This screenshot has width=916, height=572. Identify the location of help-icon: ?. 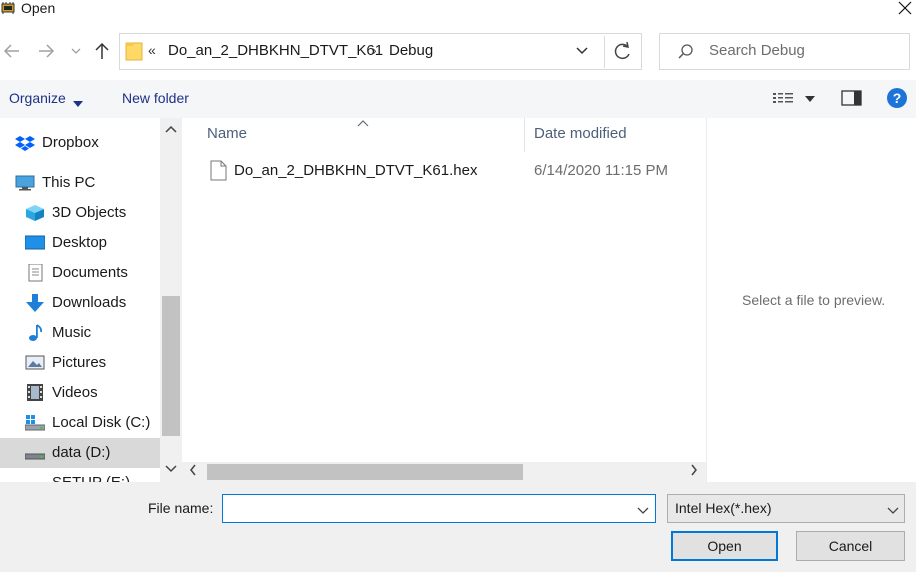
(897, 98).